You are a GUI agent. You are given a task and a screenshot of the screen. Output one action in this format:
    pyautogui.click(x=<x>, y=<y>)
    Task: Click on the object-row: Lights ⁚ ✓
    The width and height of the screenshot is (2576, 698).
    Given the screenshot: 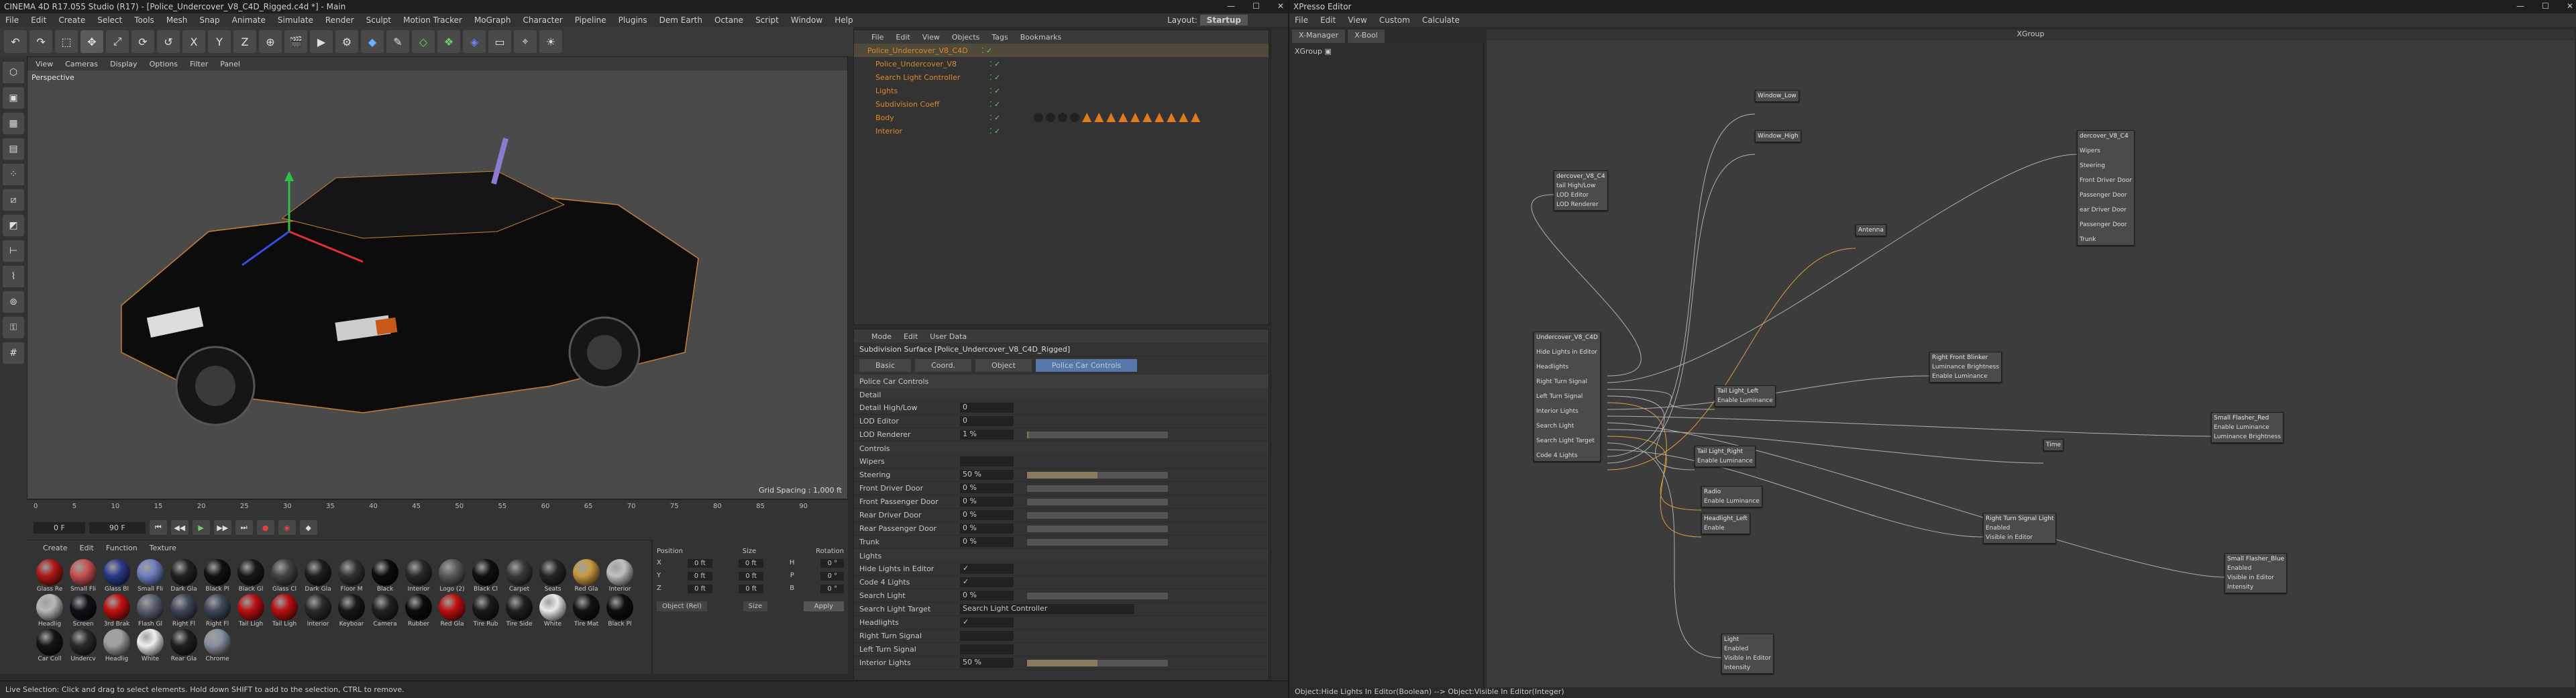 What is the action you would take?
    pyautogui.click(x=1061, y=90)
    